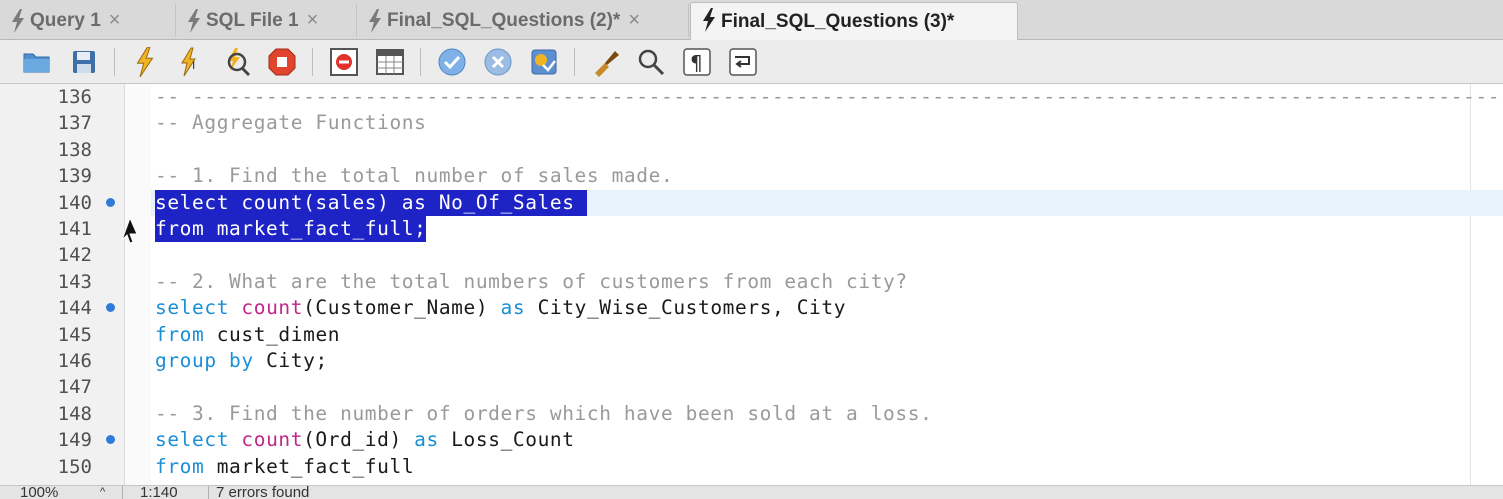 This screenshot has width=1503, height=499. I want to click on tab-query-1: Query 1 ×, so click(88, 20).